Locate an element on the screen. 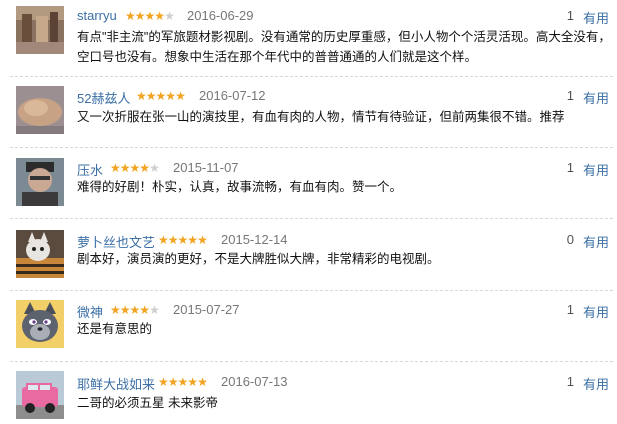 This screenshot has width=617, height=424. comment-text: 还是有意思的 is located at coordinates (115, 329).